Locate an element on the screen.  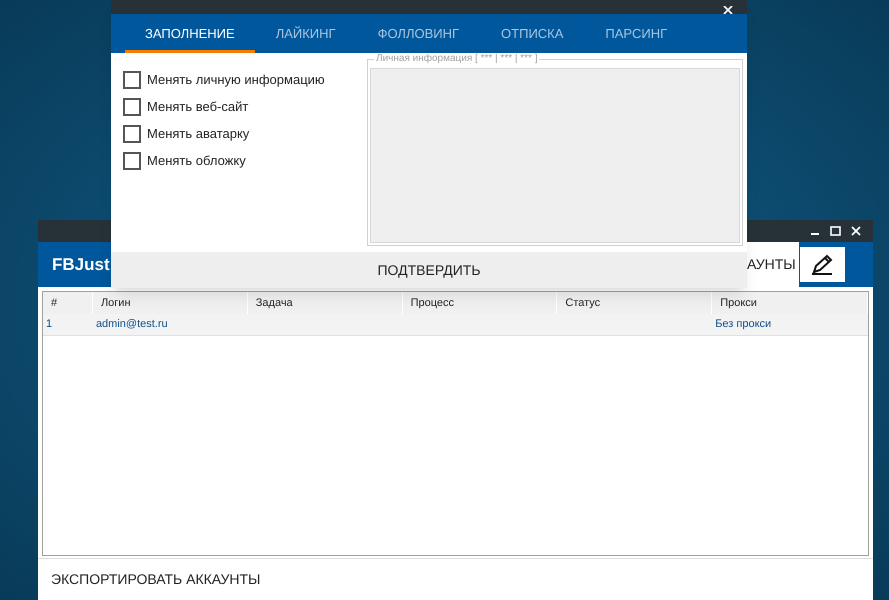
column-header: Логин is located at coordinates (115, 303).